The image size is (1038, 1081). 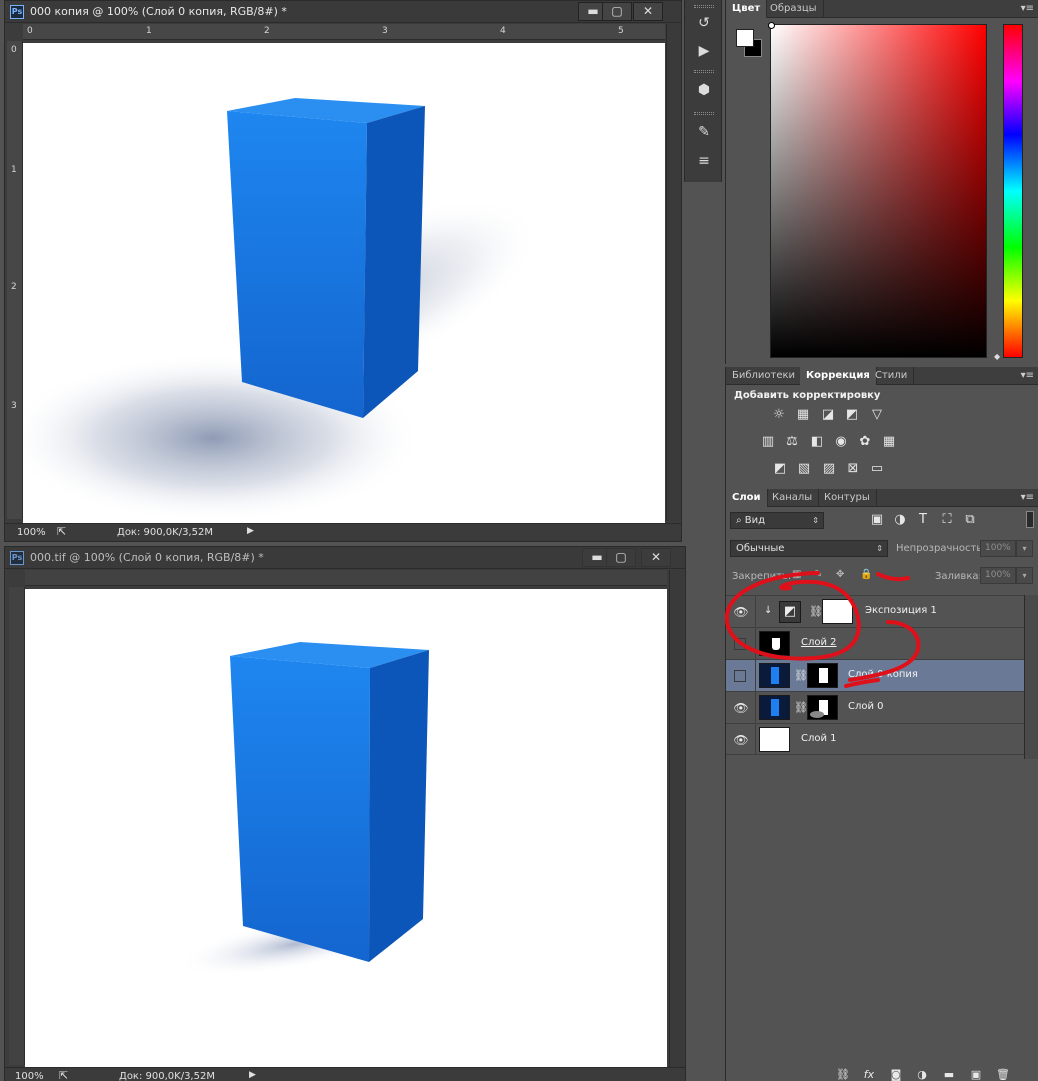 I want to click on red-circle-annotation, so click(x=822, y=629).